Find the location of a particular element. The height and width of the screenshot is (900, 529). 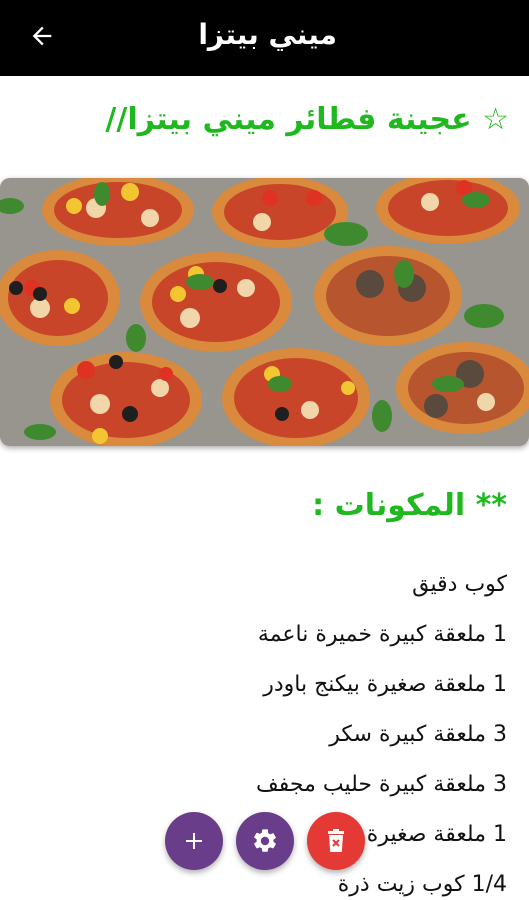

plus-icon is located at coordinates (194, 841).